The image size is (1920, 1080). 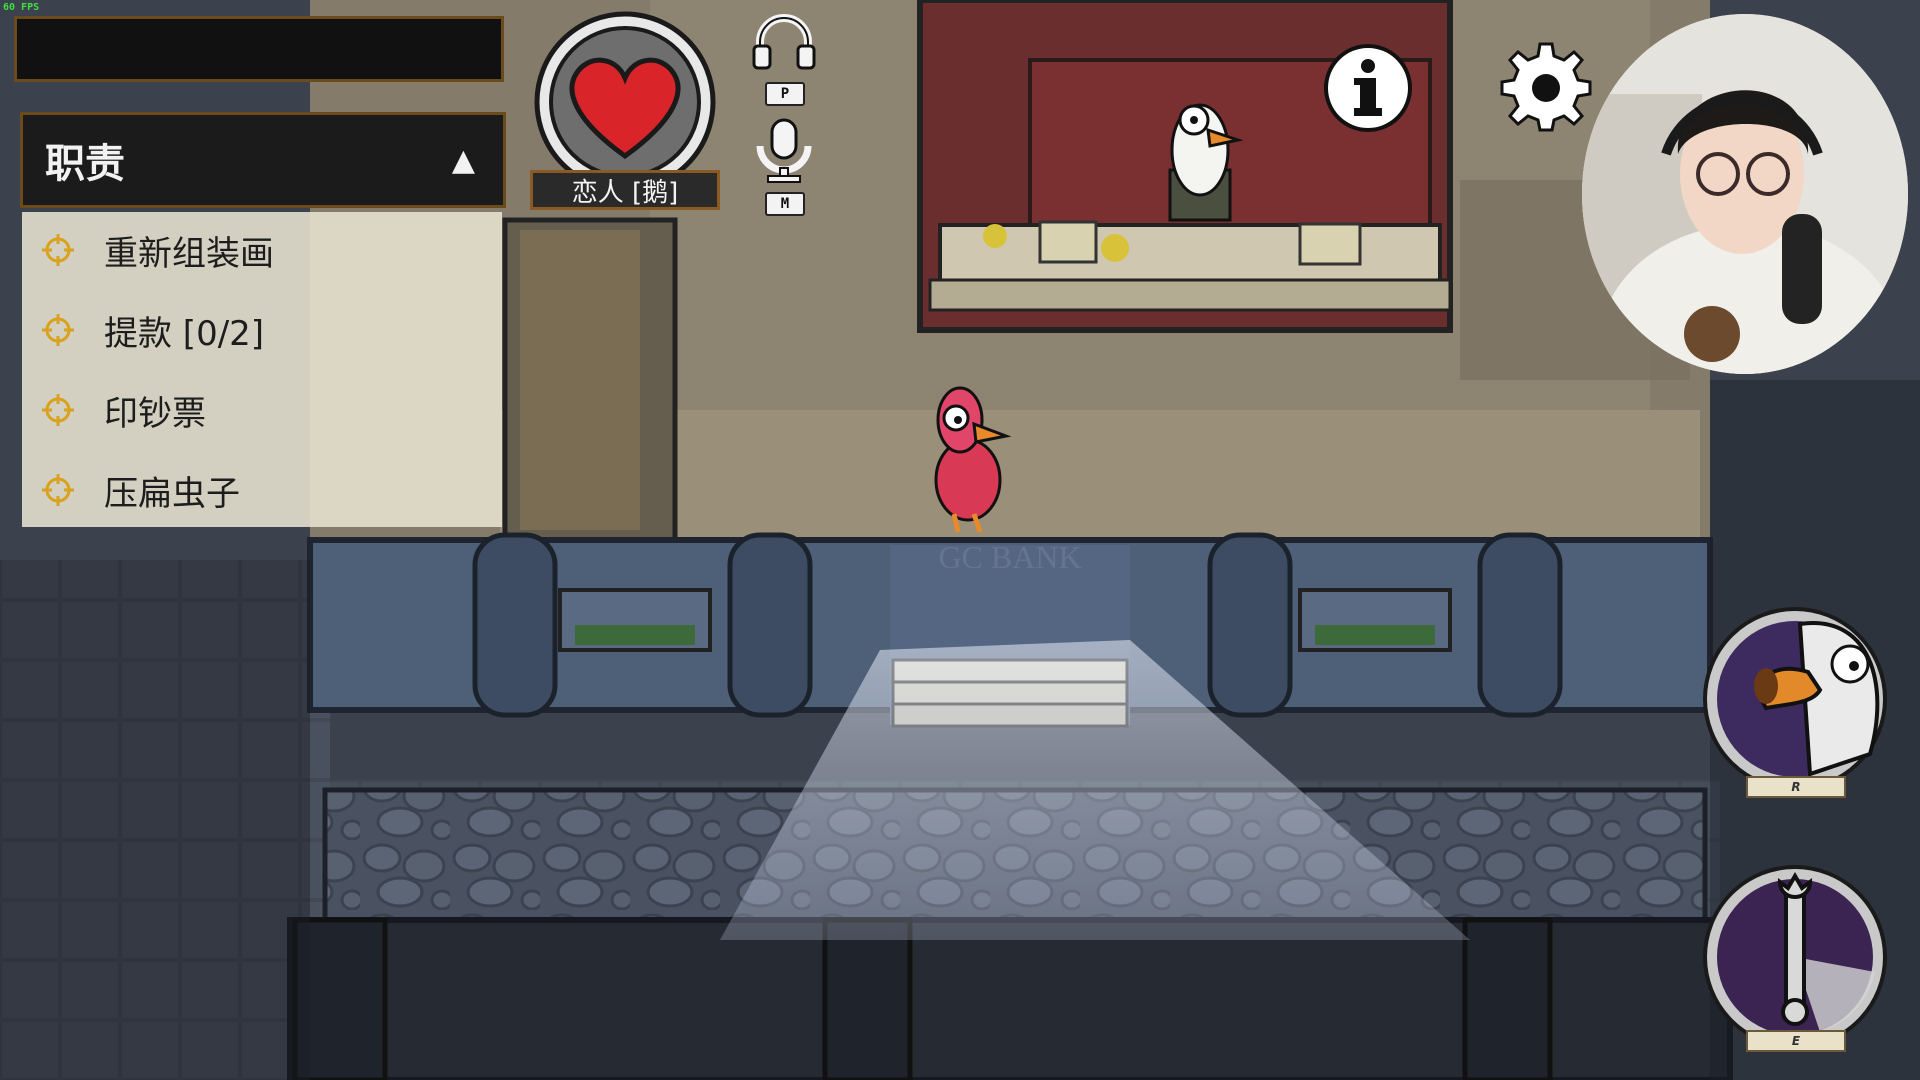 I want to click on honk-key: R, so click(x=1796, y=787).